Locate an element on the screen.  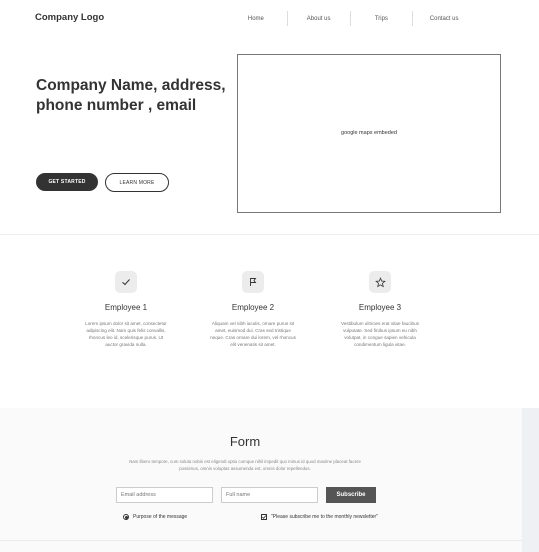
main-nav: Home About us Trips Contact us is located at coordinates (350, 18).